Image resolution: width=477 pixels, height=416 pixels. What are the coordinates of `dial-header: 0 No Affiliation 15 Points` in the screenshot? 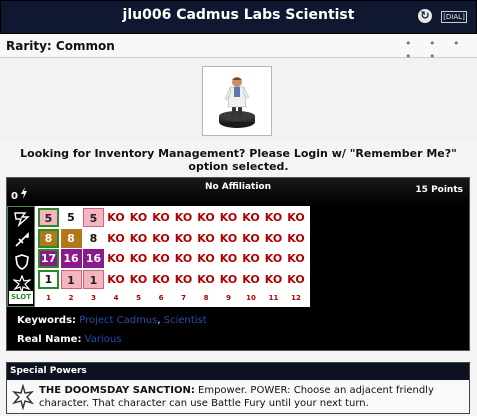 It's located at (238, 191).